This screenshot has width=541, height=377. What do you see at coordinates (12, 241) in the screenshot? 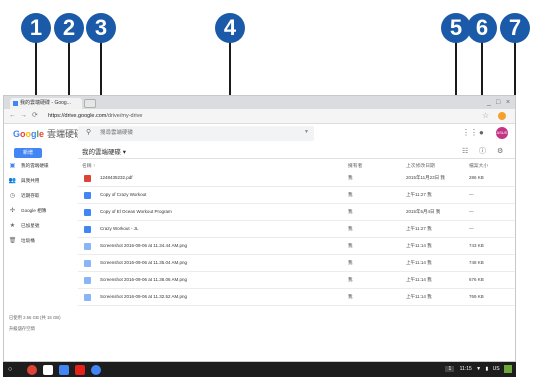
I see `trash-icon: 🗑` at bounding box center [12, 241].